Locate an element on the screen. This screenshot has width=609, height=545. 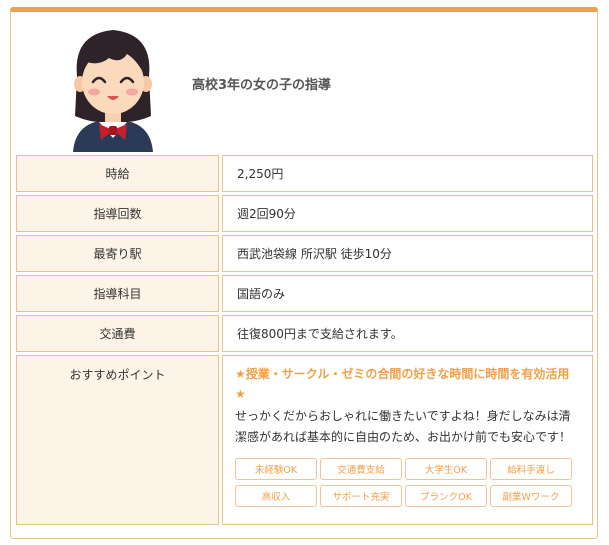
row-station: 最寄り駅 西武池袋線 所沢駅 徒歩10分 is located at coordinates (304, 253).